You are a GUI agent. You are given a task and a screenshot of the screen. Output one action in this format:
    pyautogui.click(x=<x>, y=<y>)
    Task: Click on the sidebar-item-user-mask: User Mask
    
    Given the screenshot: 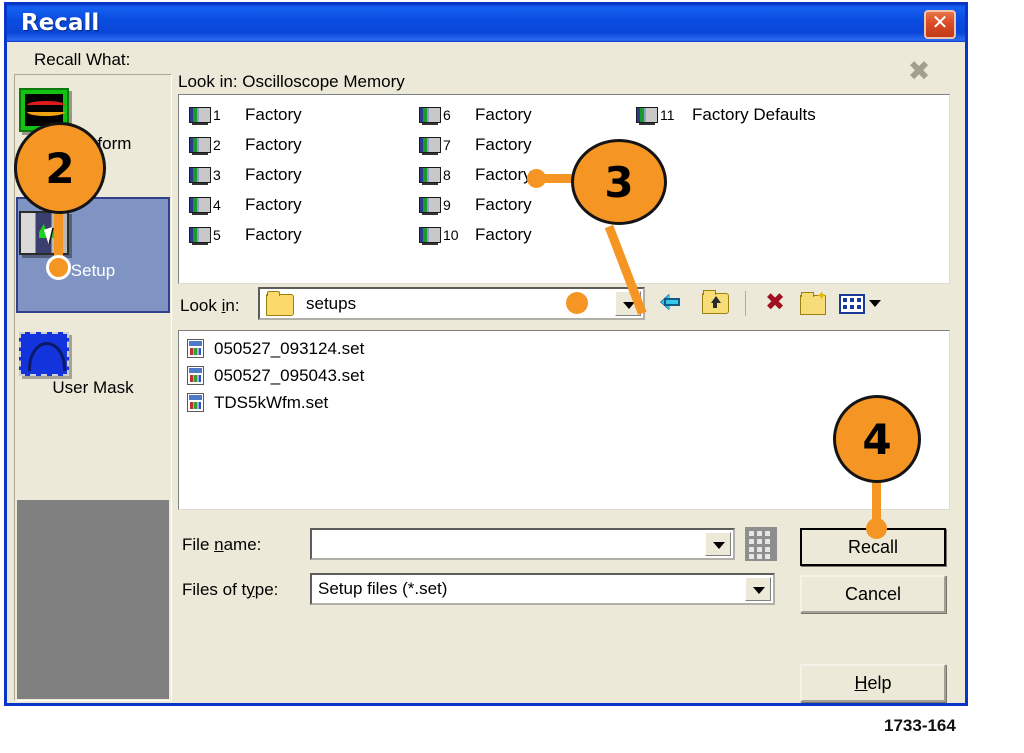 What is the action you would take?
    pyautogui.click(x=93, y=378)
    